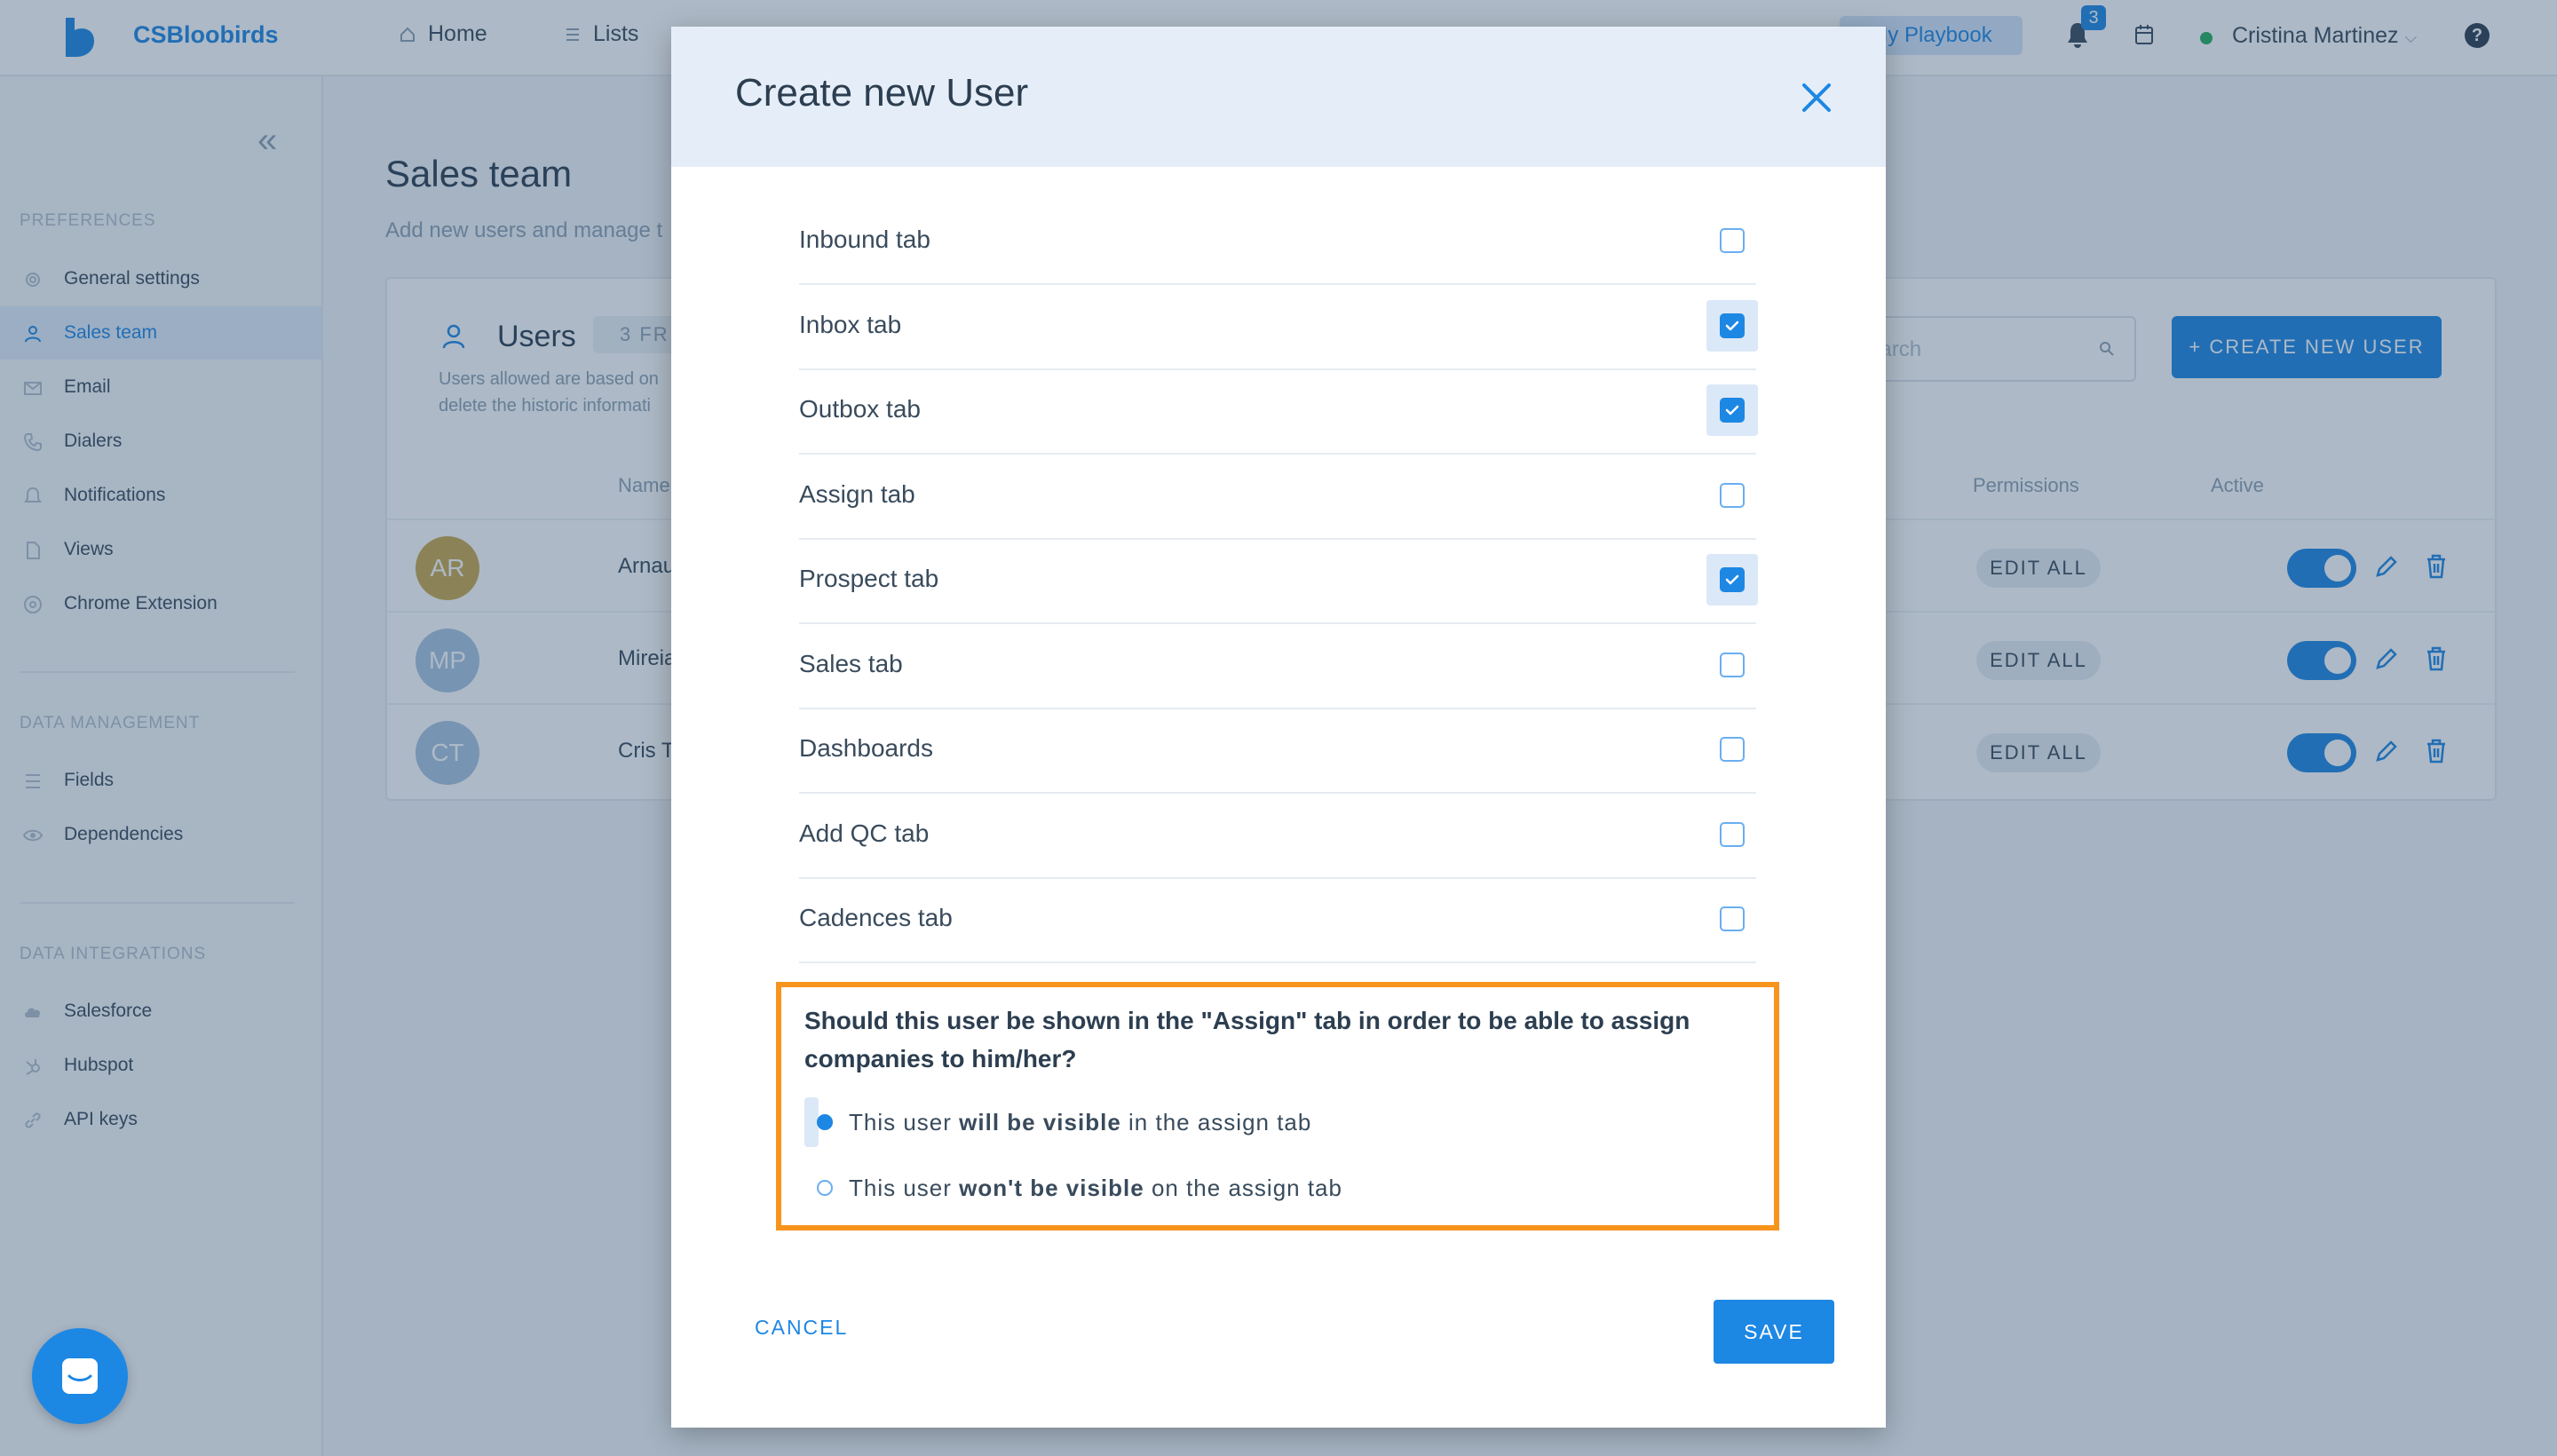 The width and height of the screenshot is (2557, 1456). I want to click on permission-label: Add QC tab, so click(864, 833).